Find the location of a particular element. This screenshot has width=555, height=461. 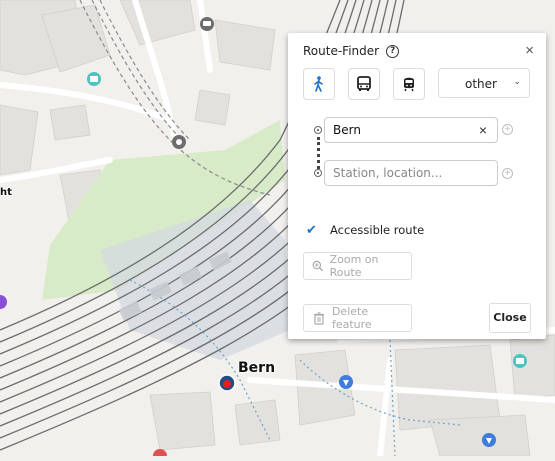

station-label: Bern is located at coordinates (257, 368).